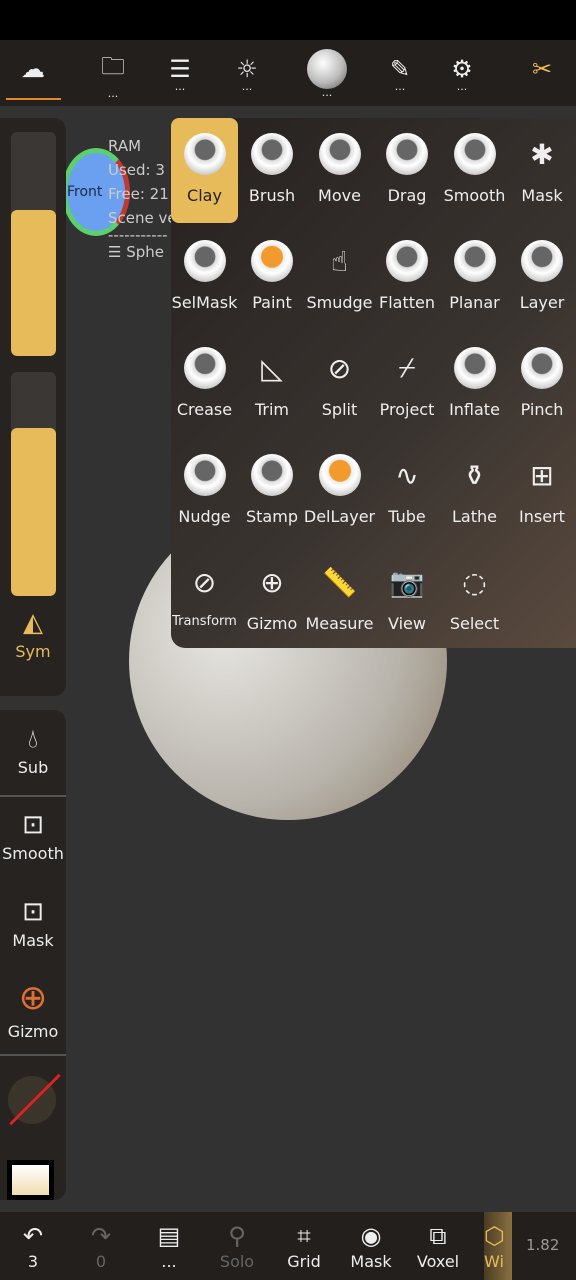  What do you see at coordinates (33, 484) in the screenshot?
I see `intensity-slider` at bounding box center [33, 484].